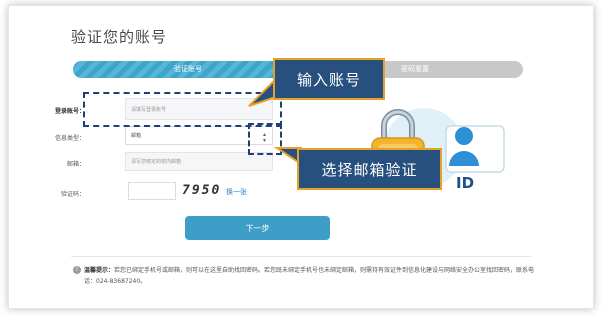 This screenshot has height=316, width=602. What do you see at coordinates (301, 256) in the screenshot?
I see `divider` at bounding box center [301, 256].